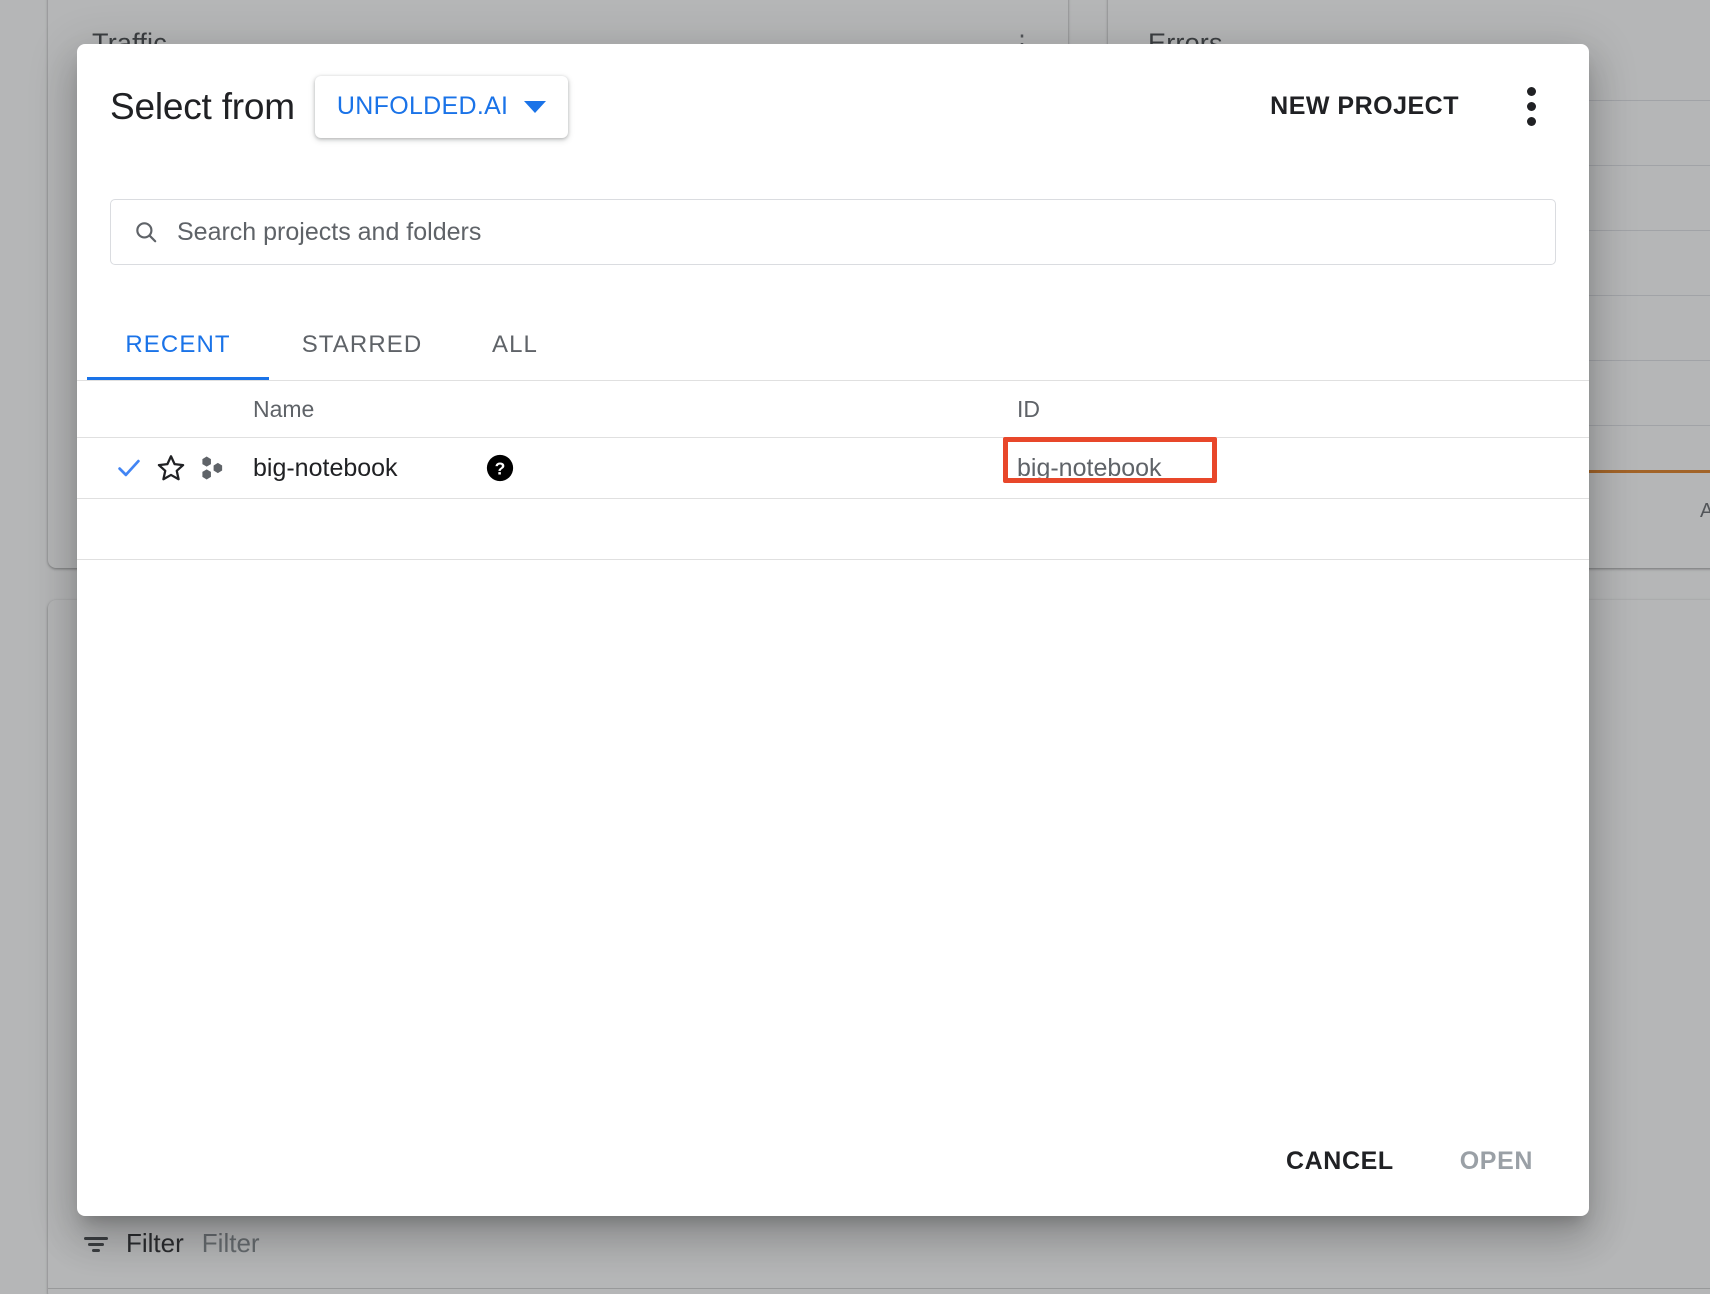 Image resolution: width=1710 pixels, height=1294 pixels. What do you see at coordinates (833, 106) in the screenshot?
I see `dialog-header: Select from UNFOLDED.AI NEW PROJECT` at bounding box center [833, 106].